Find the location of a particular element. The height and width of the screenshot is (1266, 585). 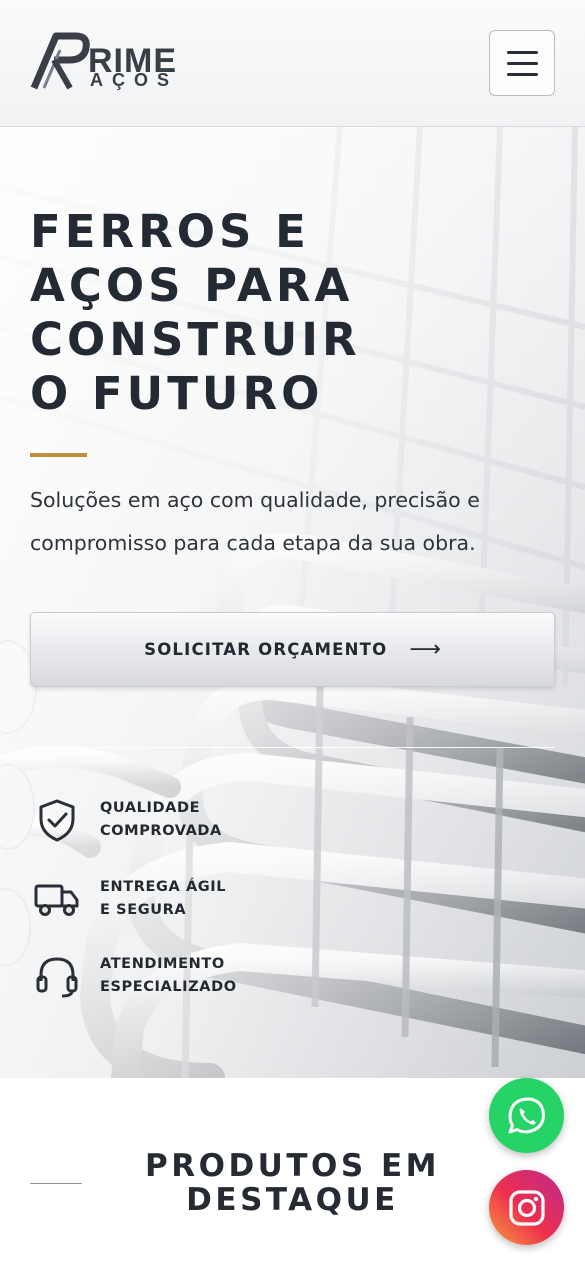

arrow-right-icon: ⟶ is located at coordinates (425, 649).